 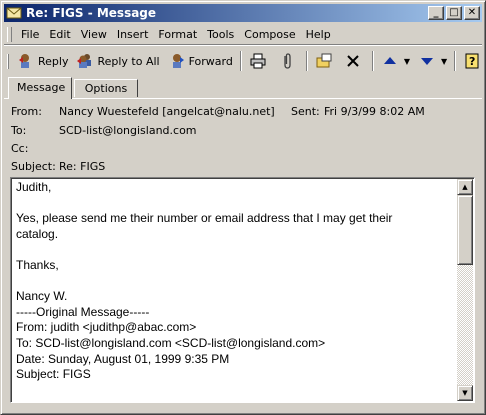 What do you see at coordinates (33, 166) in the screenshot?
I see `subject-label: Subject:` at bounding box center [33, 166].